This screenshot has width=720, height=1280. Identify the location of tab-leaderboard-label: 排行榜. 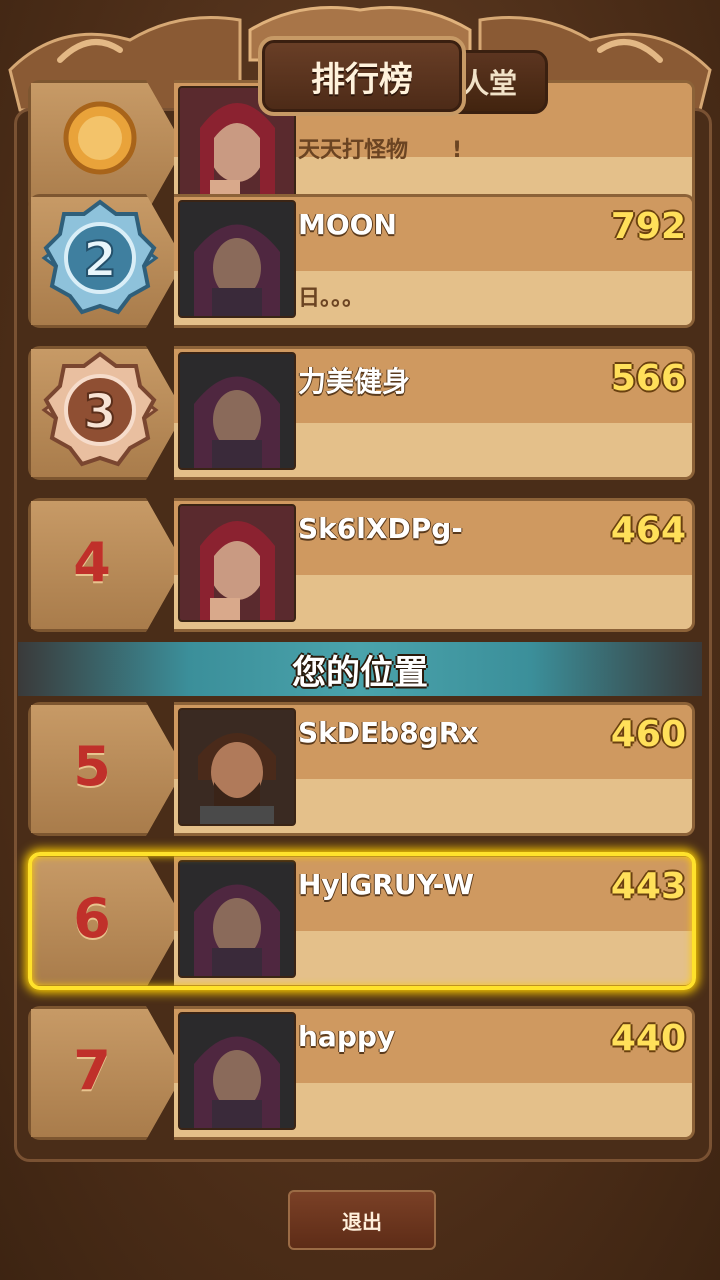
(362, 79).